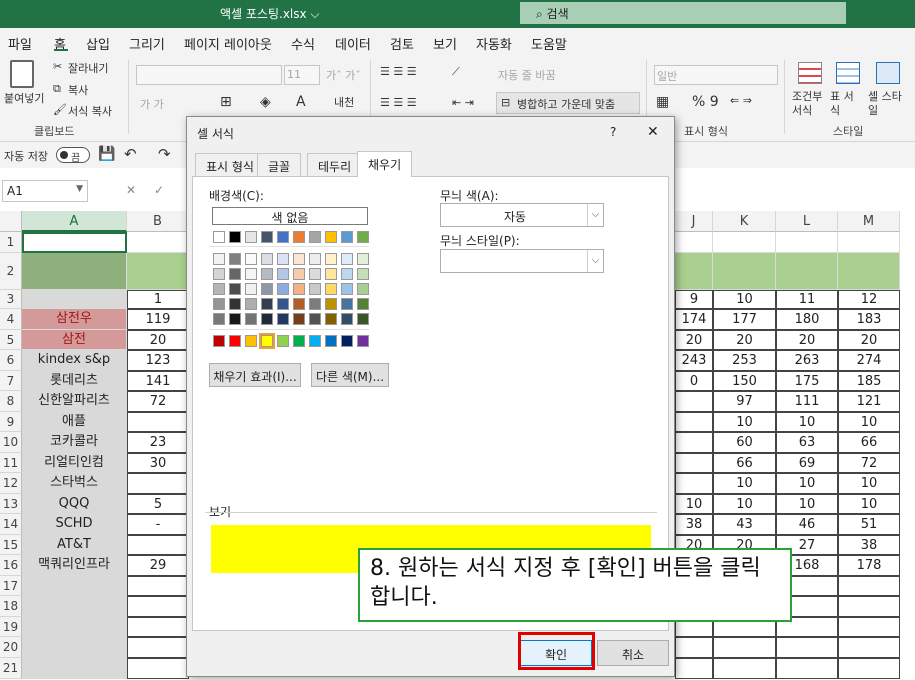 This screenshot has width=915, height=680. I want to click on menu-file: 파일, so click(20, 43).